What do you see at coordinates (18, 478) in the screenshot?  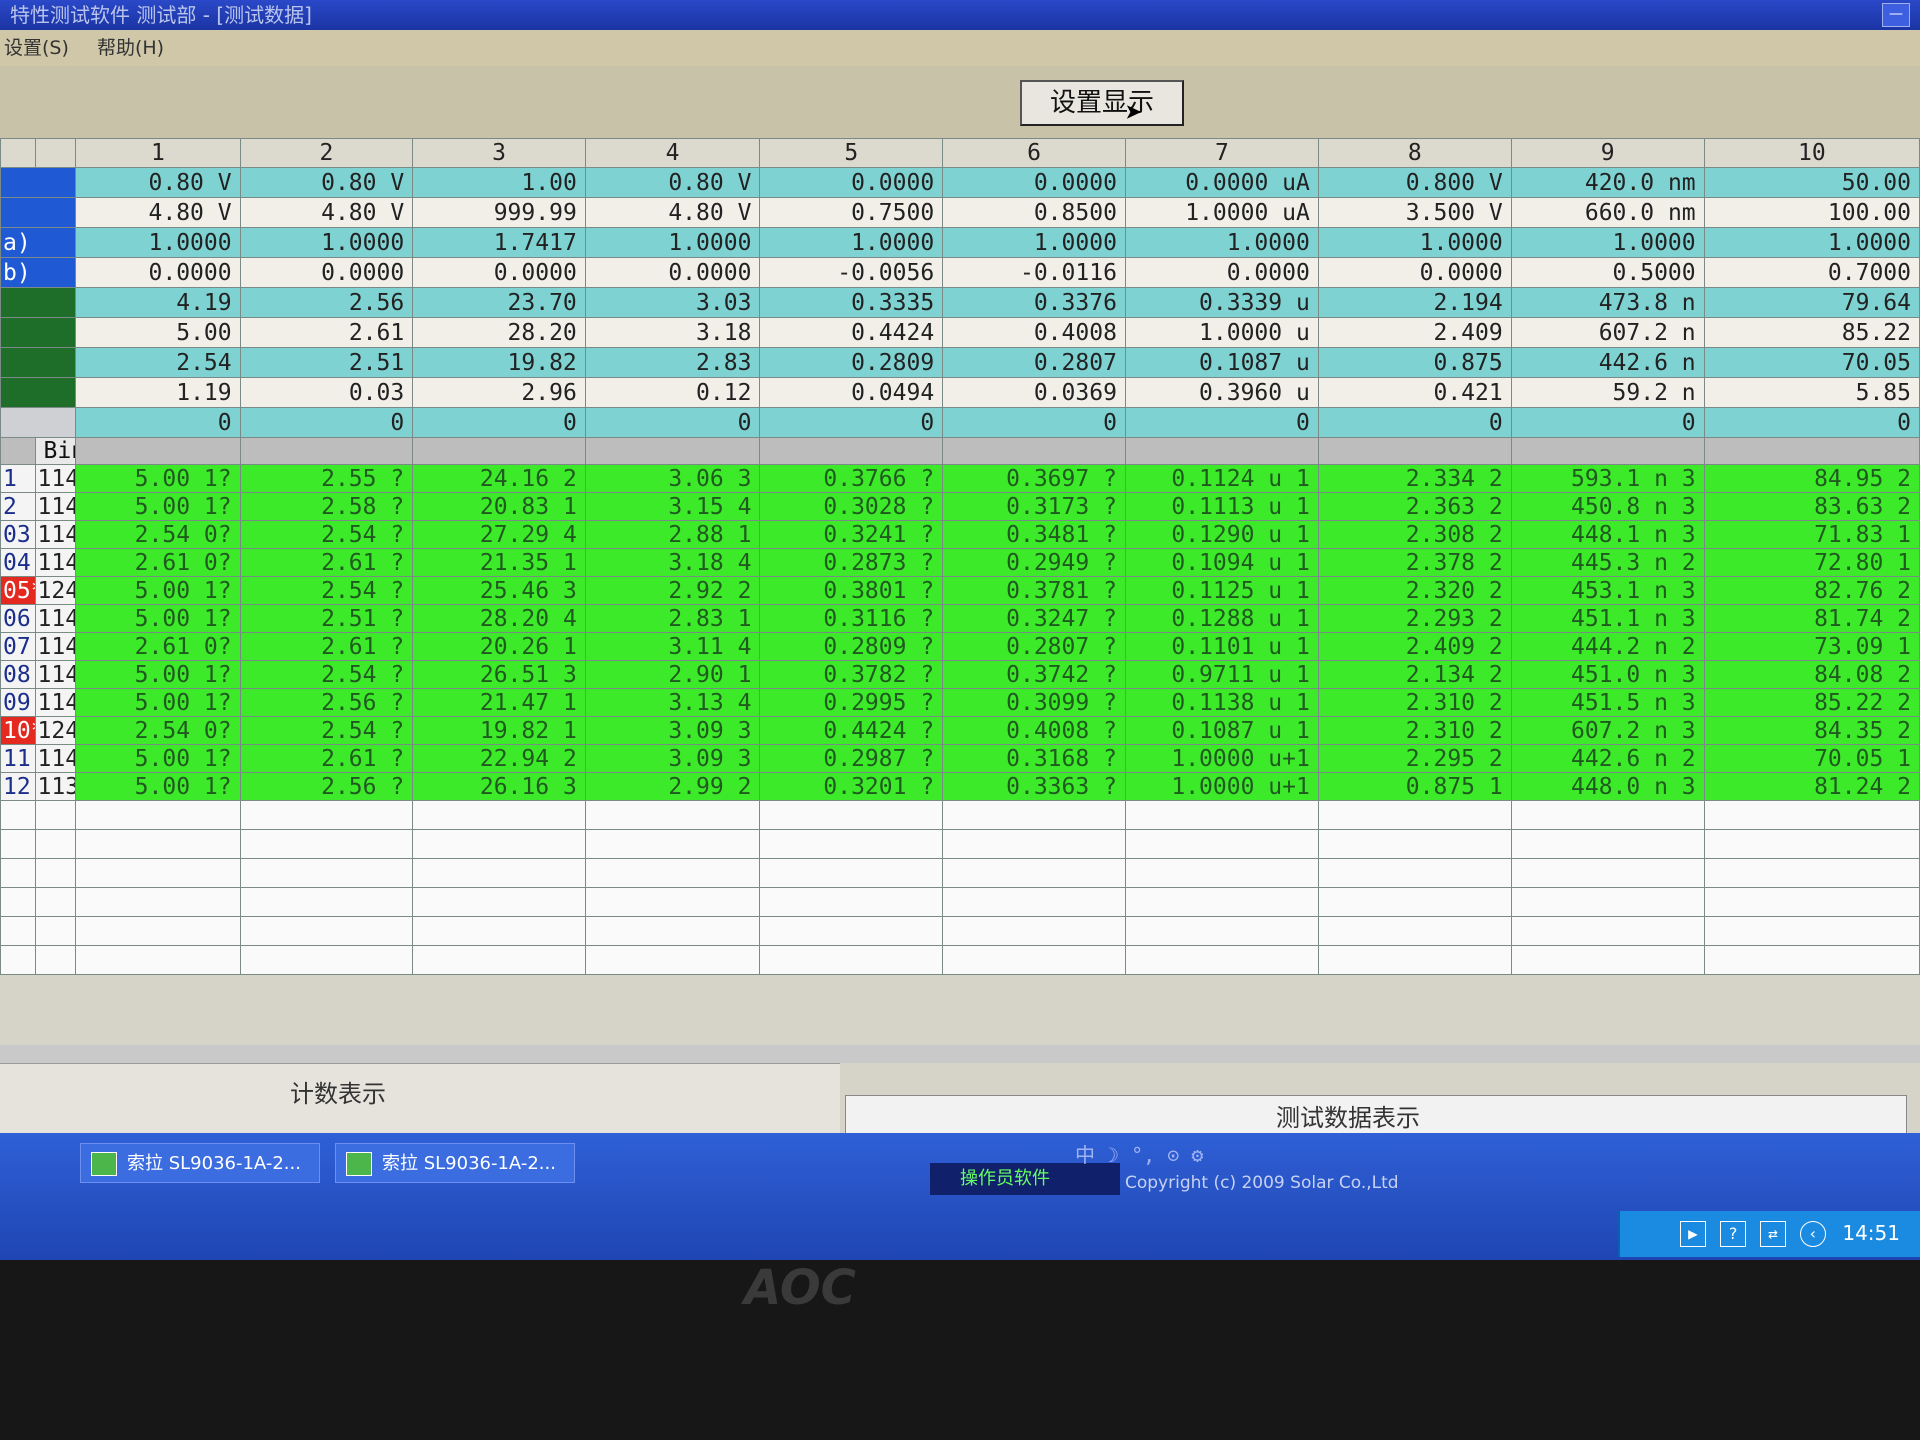 I see `row-index: 1` at bounding box center [18, 478].